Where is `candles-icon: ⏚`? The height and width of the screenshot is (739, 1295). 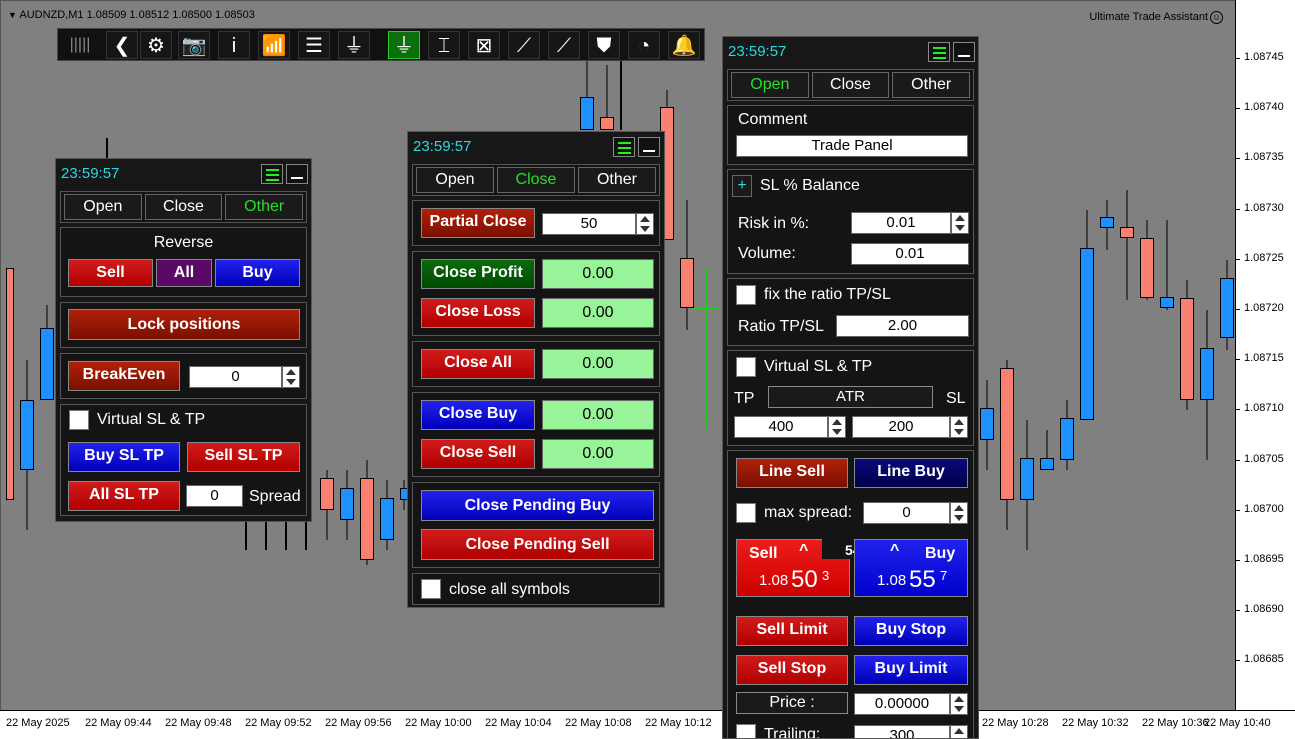
candles-icon: ⏚ is located at coordinates (354, 45).